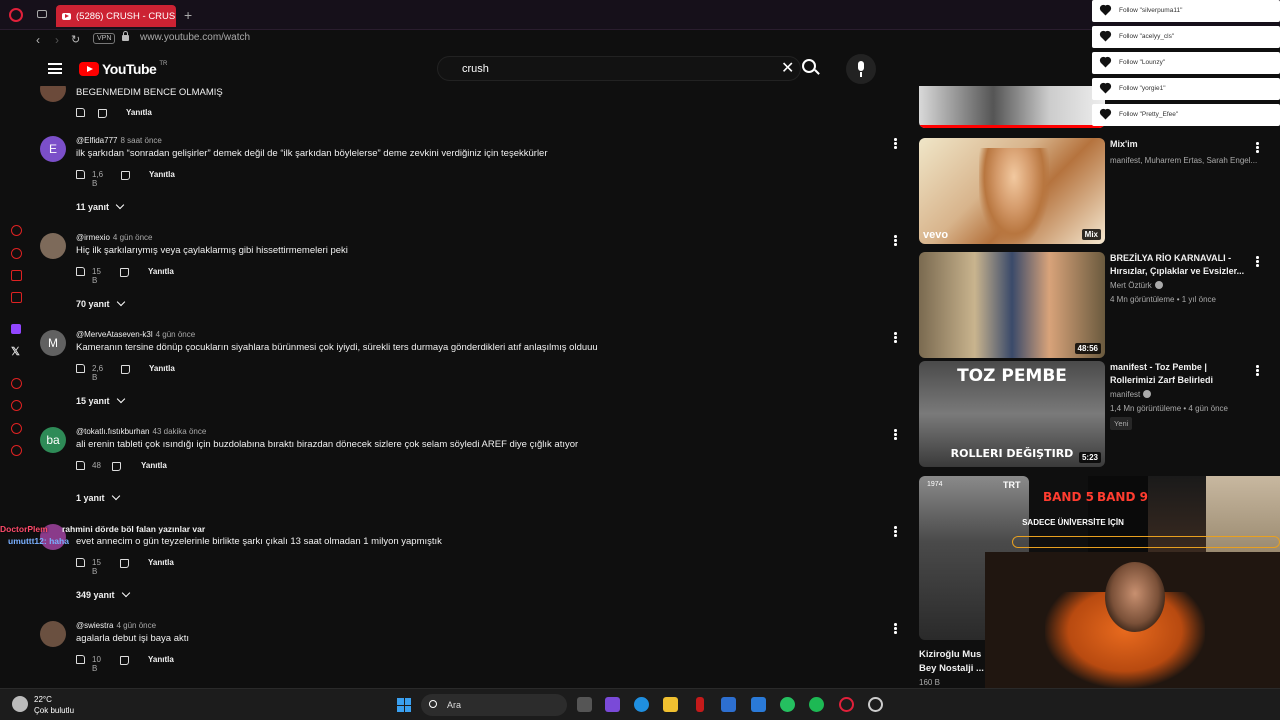 The width and height of the screenshot is (1280, 720). Describe the element at coordinates (1012, 191) in the screenshot. I see `video-thumbnail: vevo Mix` at that location.